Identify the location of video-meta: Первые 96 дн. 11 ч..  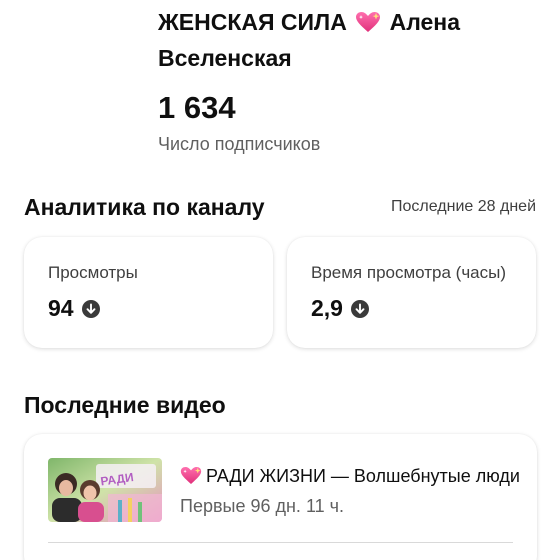
(262, 506).